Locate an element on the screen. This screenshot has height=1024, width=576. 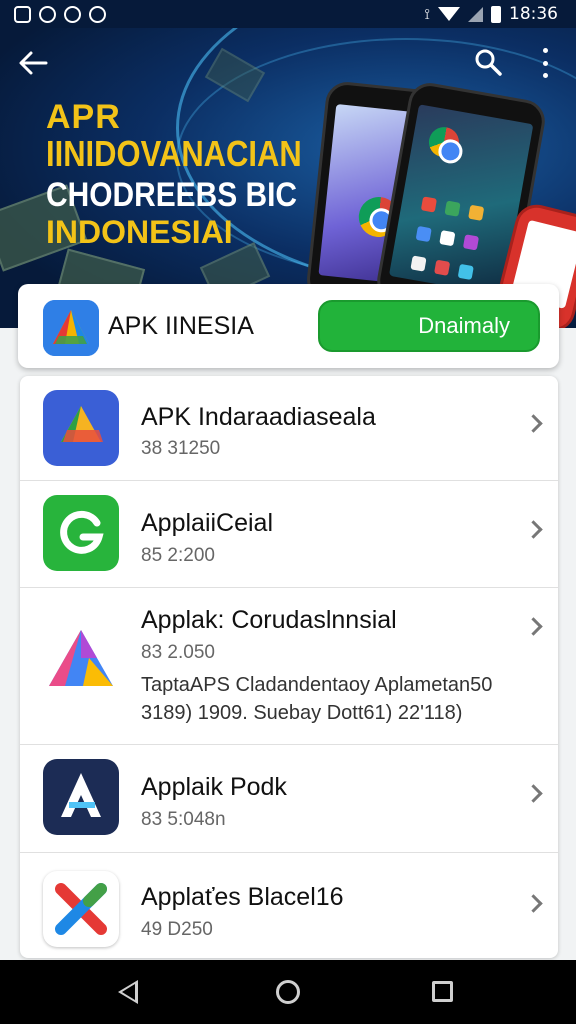
app-title: APK Indaraadiaseala is located at coordinates (258, 417).